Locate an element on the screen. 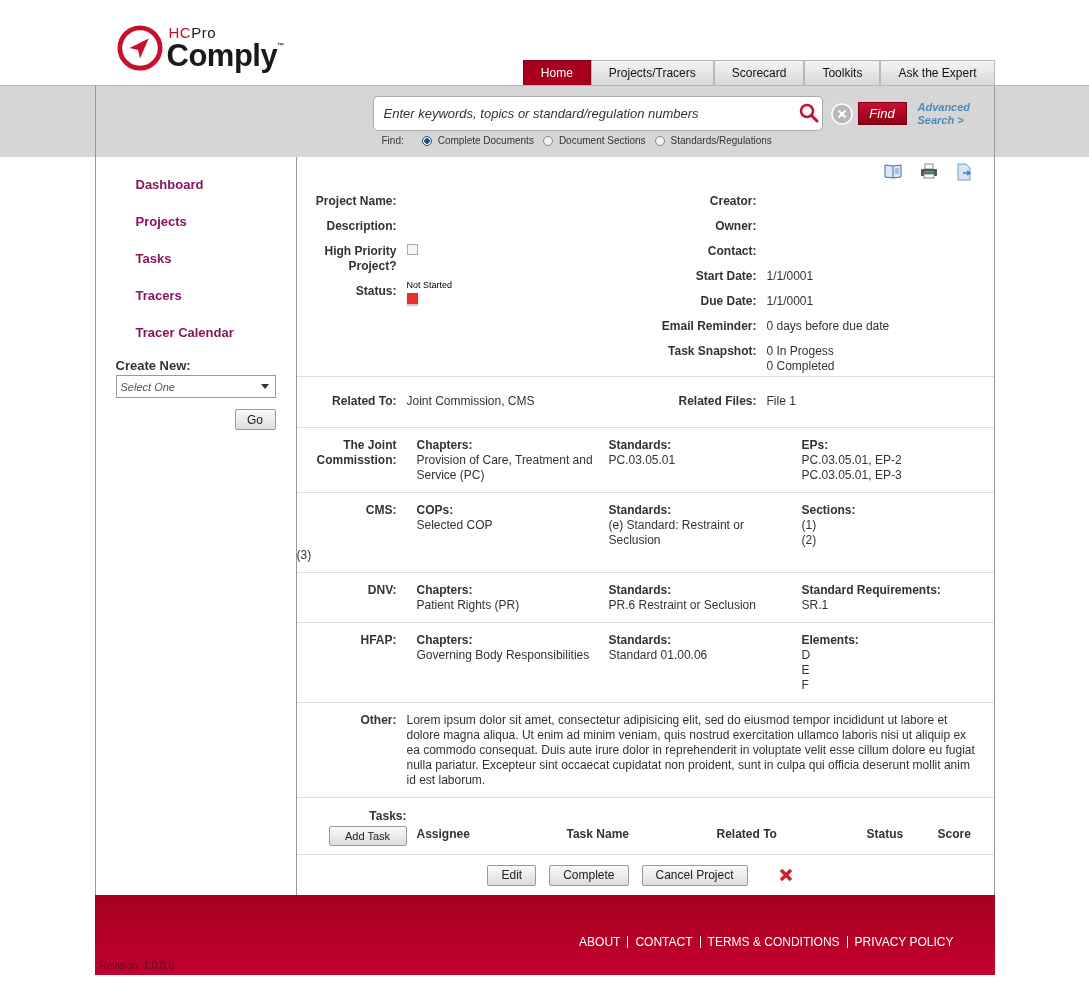 The width and height of the screenshot is (1089, 984). stray-text: (3) is located at coordinates (304, 555).